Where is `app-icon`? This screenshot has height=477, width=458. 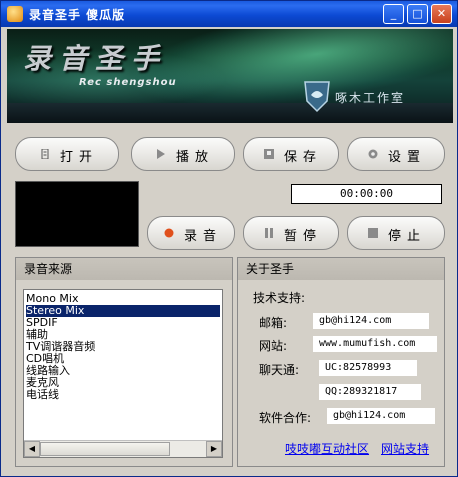 app-icon is located at coordinates (15, 14).